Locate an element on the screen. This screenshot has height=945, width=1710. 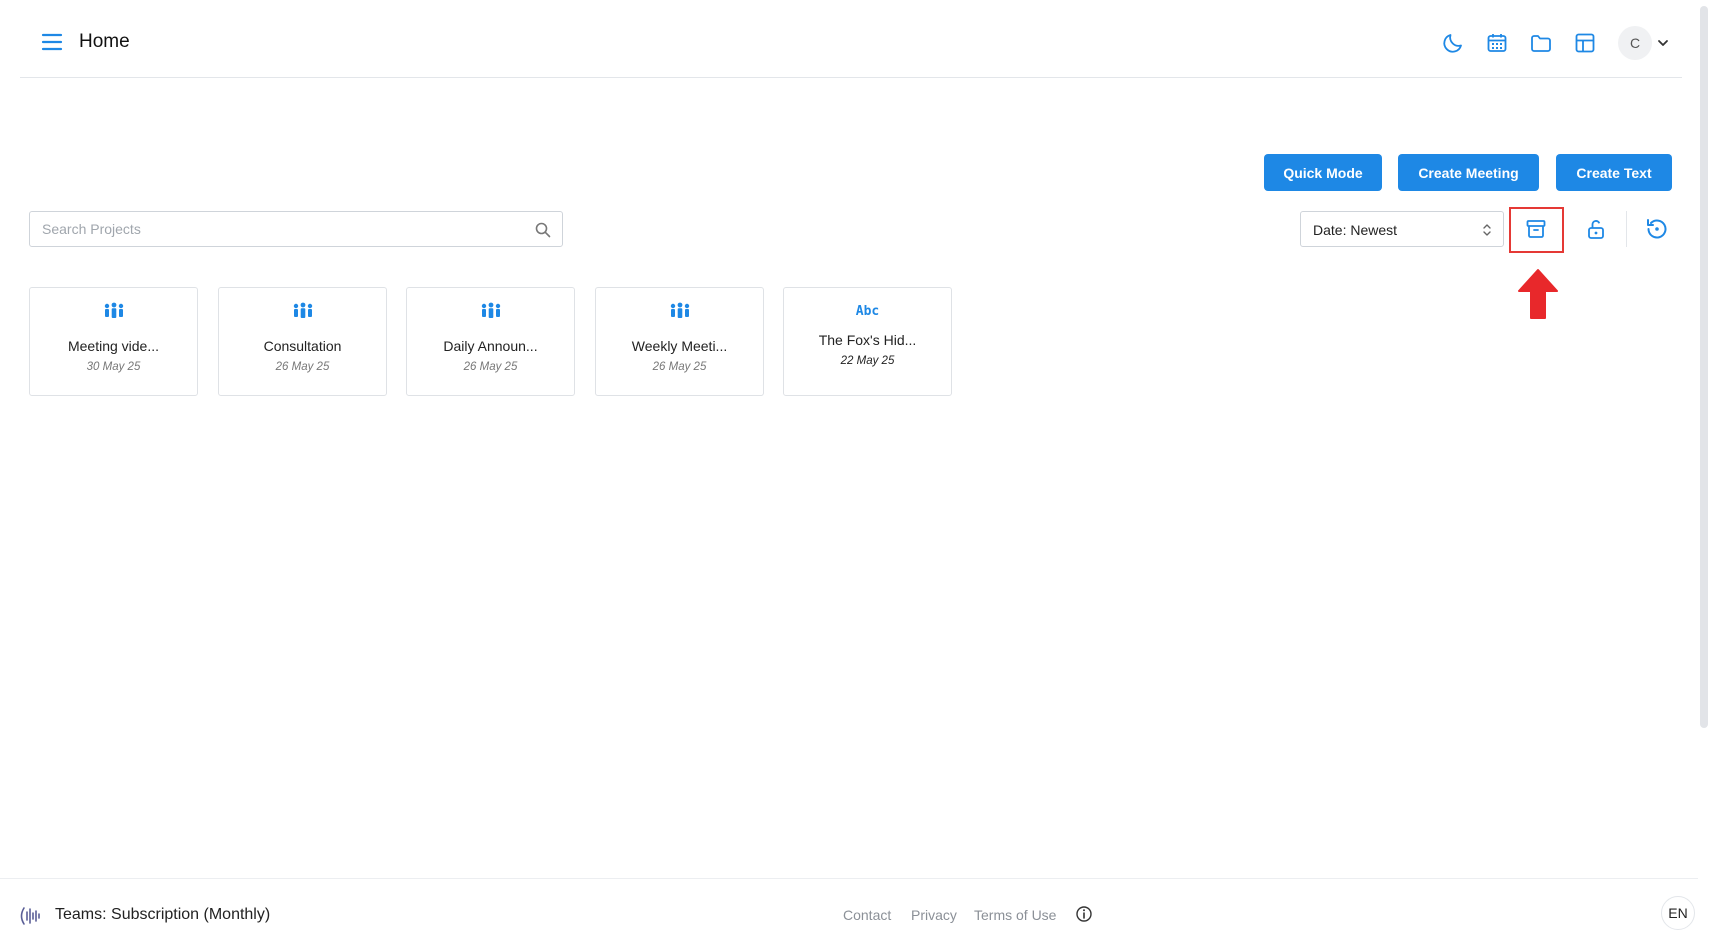
toolbar-divider is located at coordinates (1626, 229).